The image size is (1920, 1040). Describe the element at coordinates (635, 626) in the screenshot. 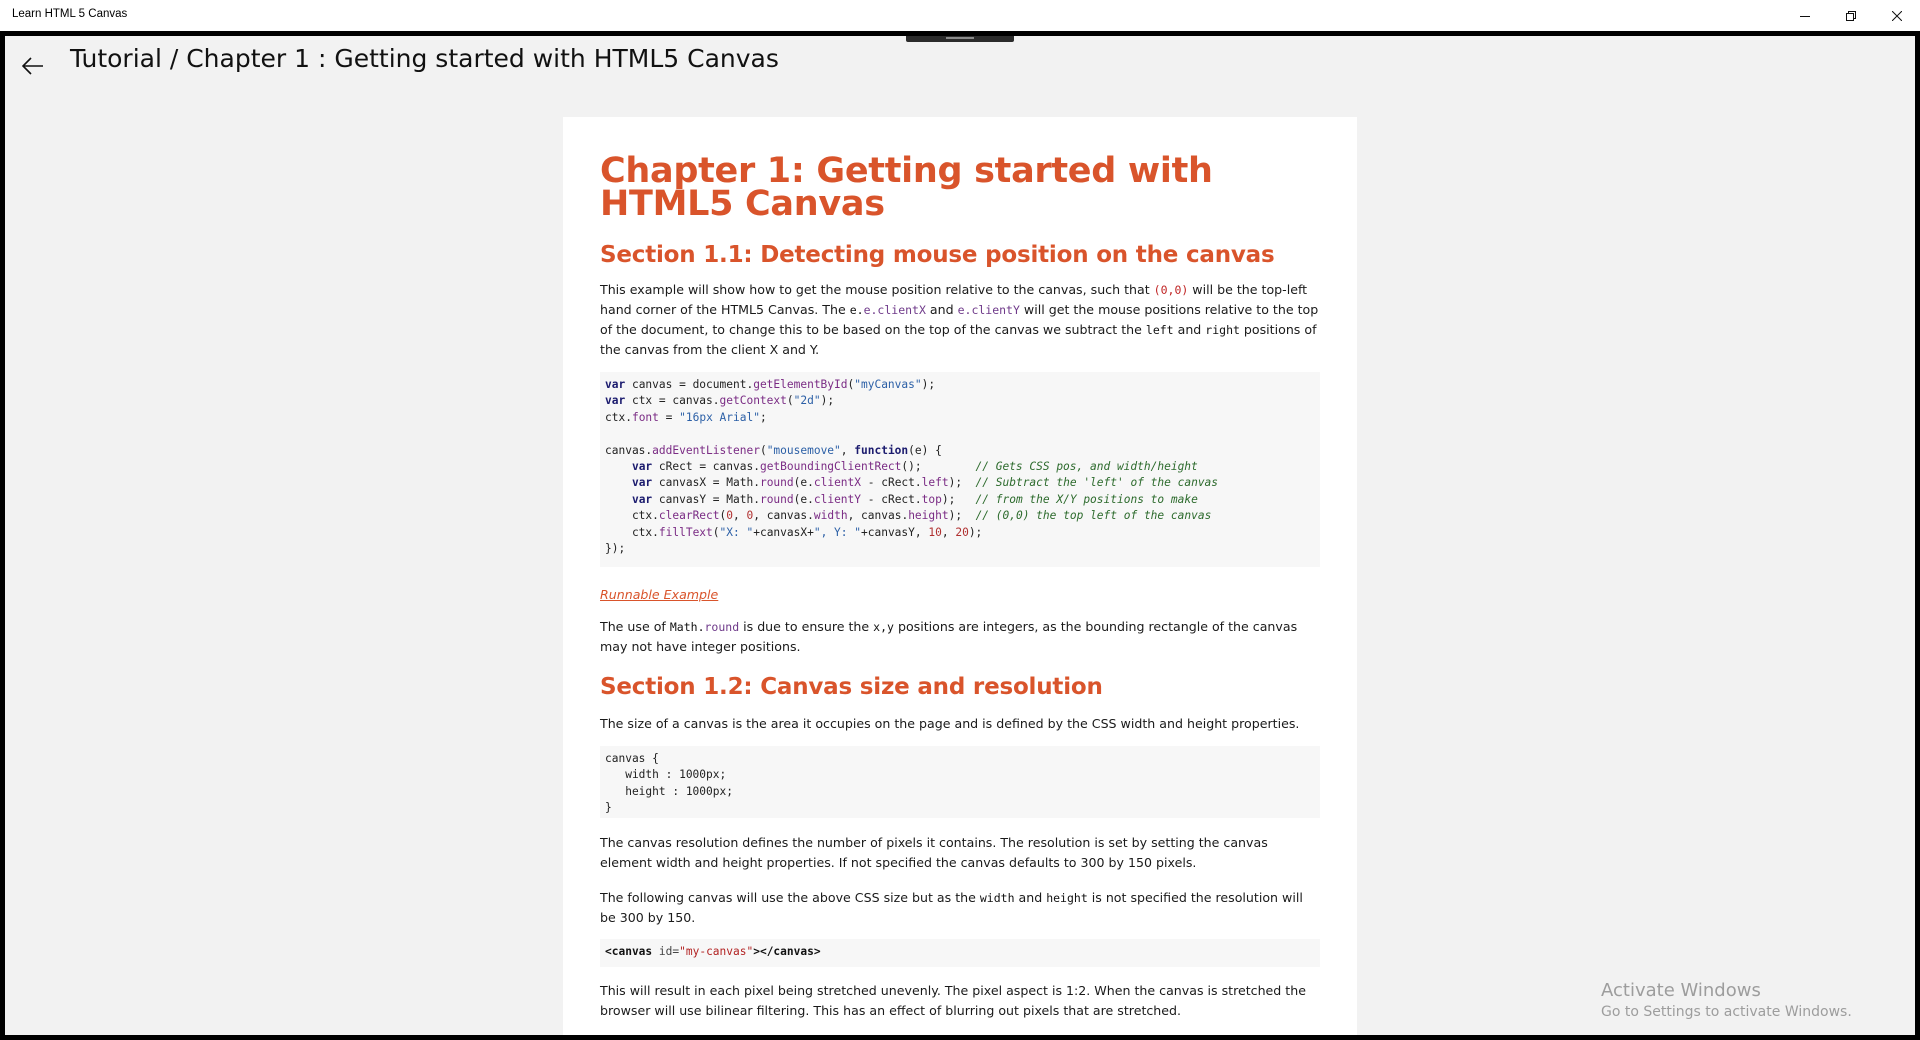

I see `text-run: The use of` at that location.